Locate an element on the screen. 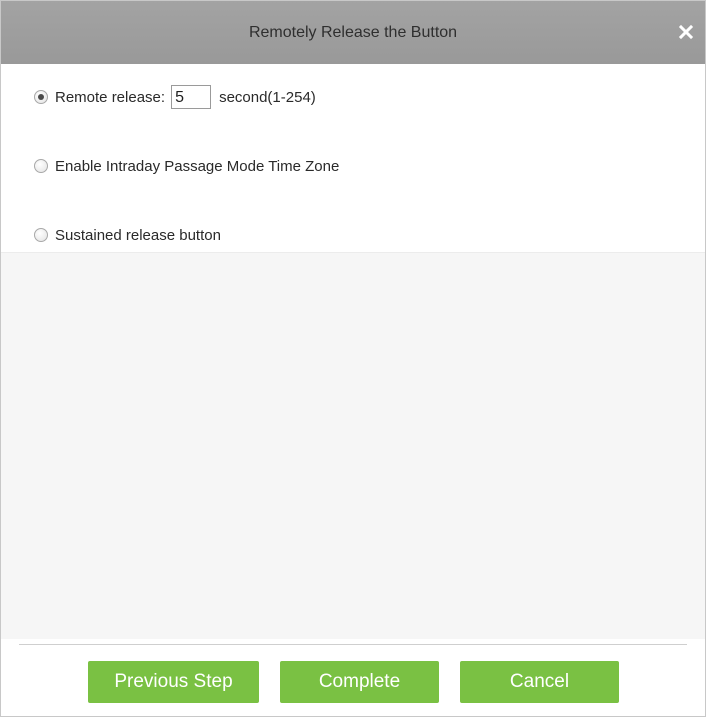  sustained-release-option: Sustained release button is located at coordinates (127, 235).